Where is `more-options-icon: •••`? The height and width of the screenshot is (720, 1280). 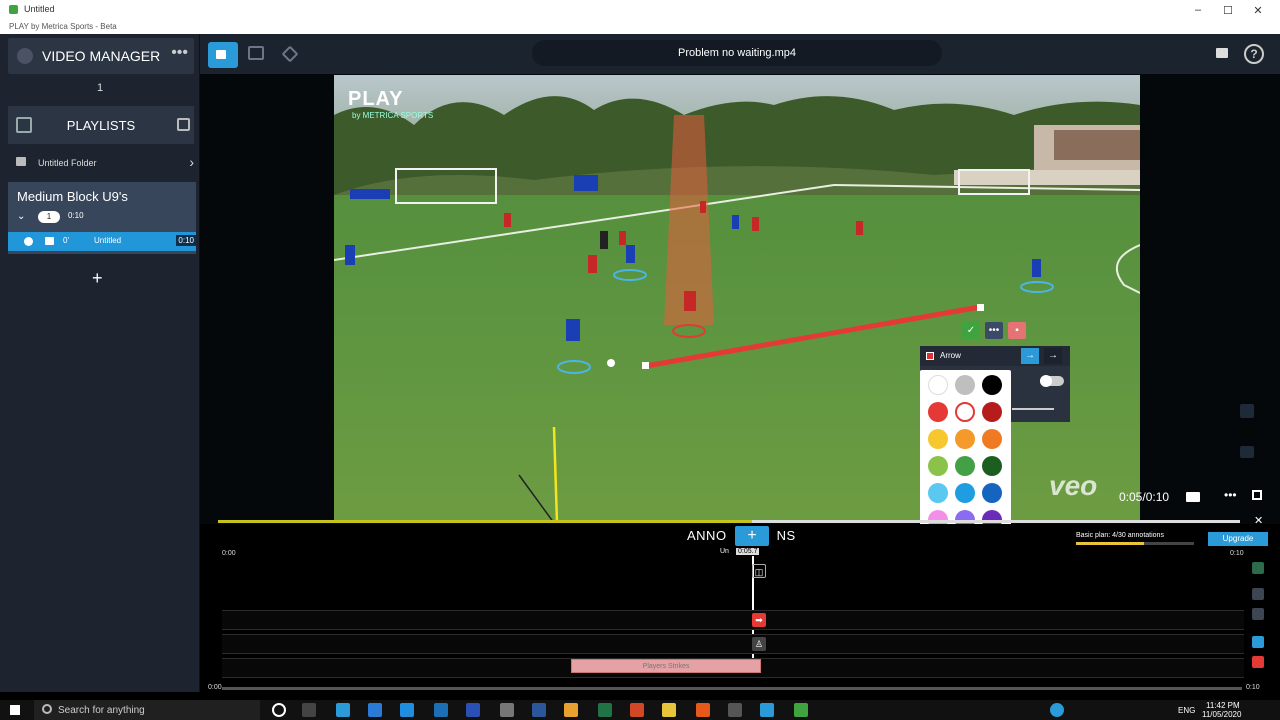
more-options-icon: ••• is located at coordinates (1230, 495).